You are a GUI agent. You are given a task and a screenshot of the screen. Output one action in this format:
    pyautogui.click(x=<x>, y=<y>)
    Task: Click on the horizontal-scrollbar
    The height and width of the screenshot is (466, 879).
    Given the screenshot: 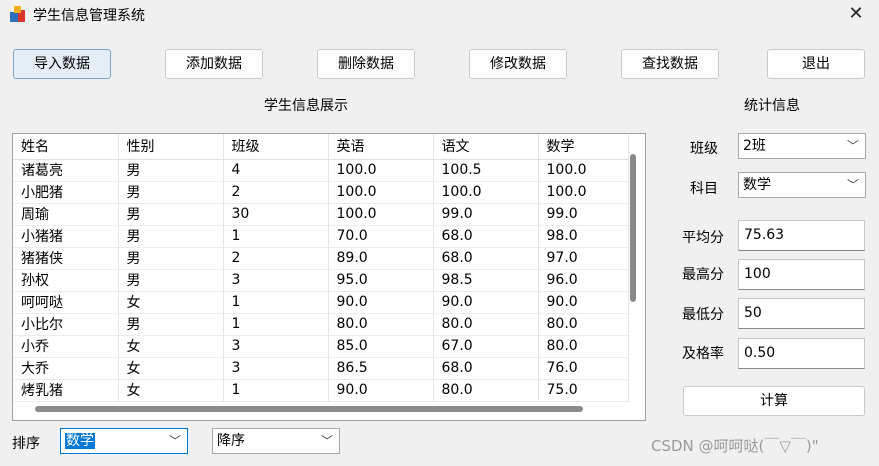 What is the action you would take?
    pyautogui.click(x=309, y=409)
    